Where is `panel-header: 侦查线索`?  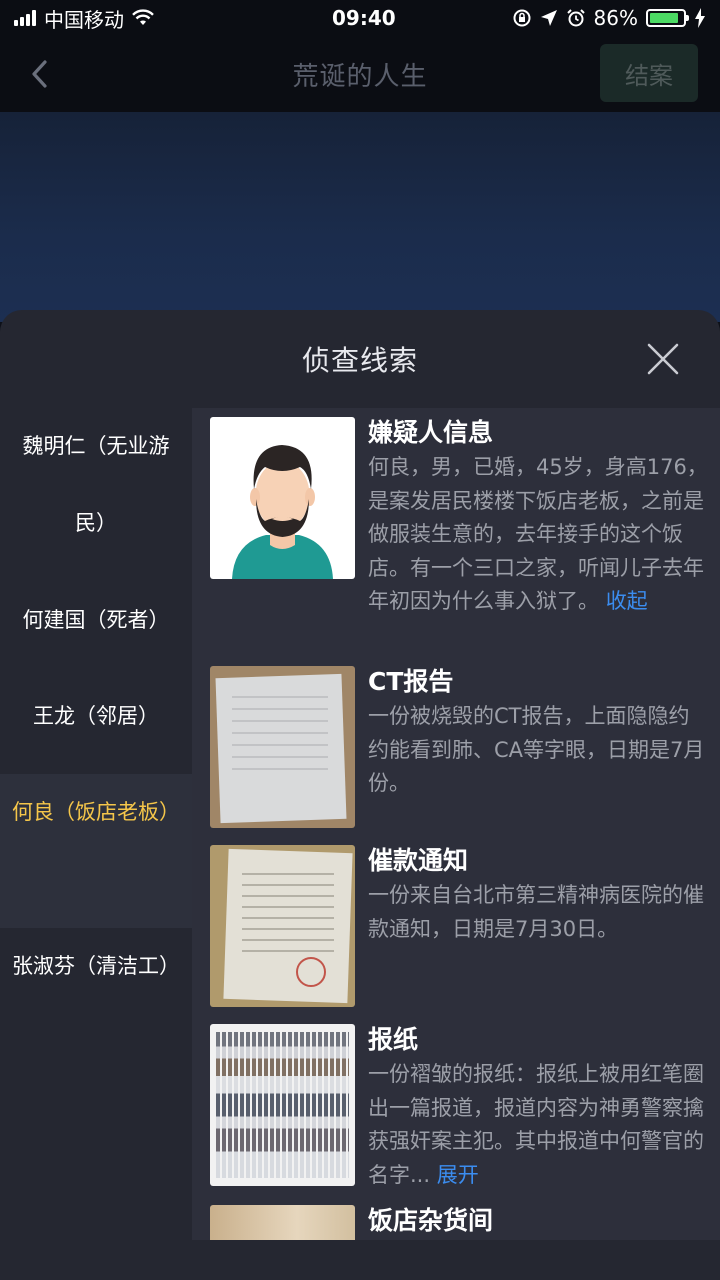 panel-header: 侦查线索 is located at coordinates (360, 359).